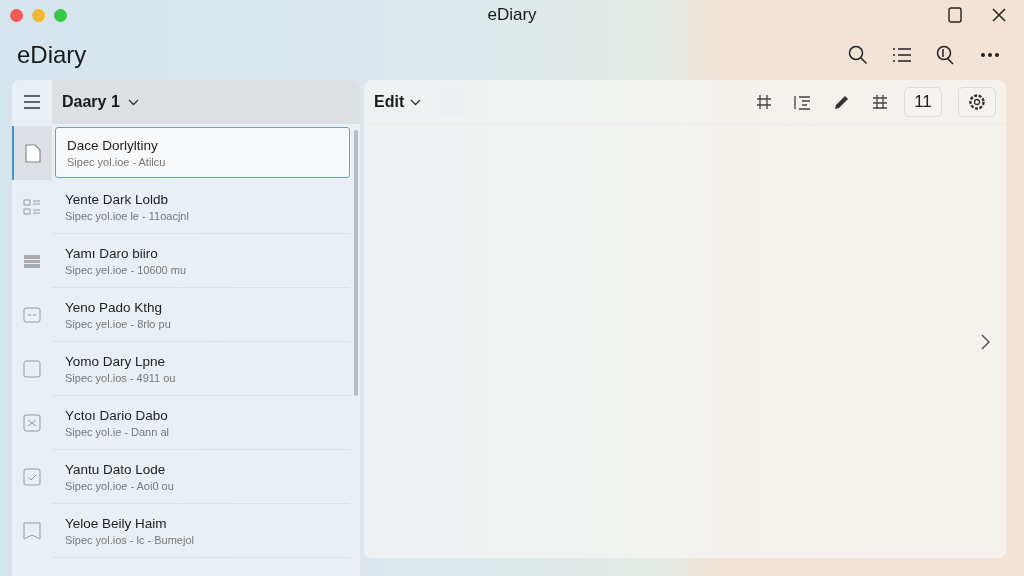  What do you see at coordinates (201, 261) in the screenshot?
I see `diary-entry: Yamı Daro biiro Sipec yel.ioe - 10600 mu` at bounding box center [201, 261].